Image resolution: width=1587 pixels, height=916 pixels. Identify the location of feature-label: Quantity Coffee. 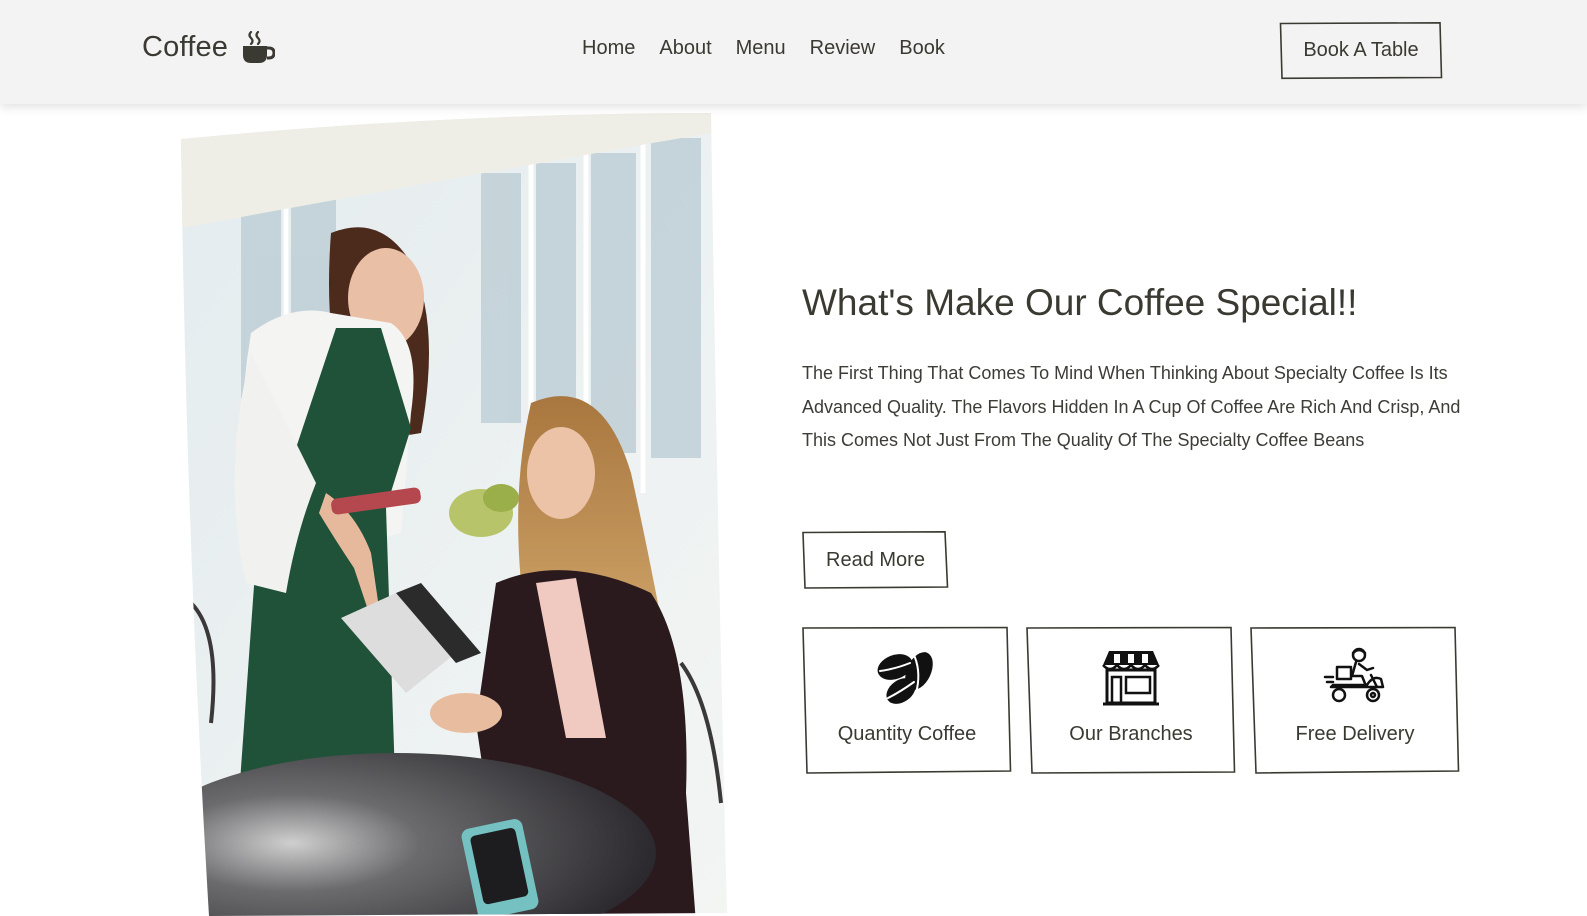
(907, 734).